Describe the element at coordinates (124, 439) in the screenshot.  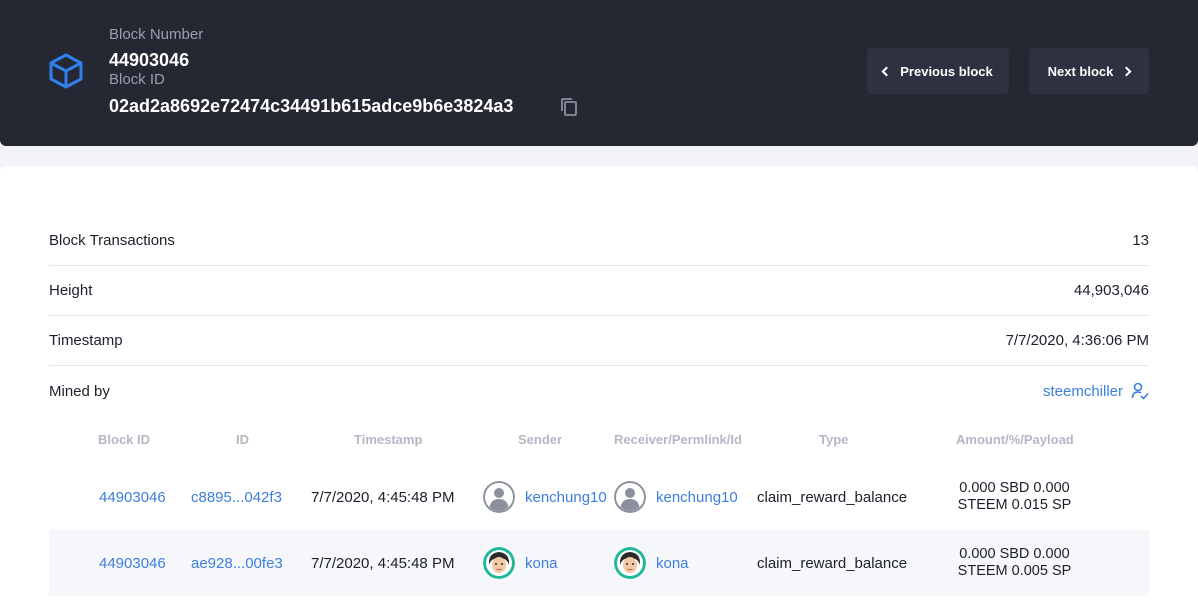
I see `header-block-id: Block ID` at that location.